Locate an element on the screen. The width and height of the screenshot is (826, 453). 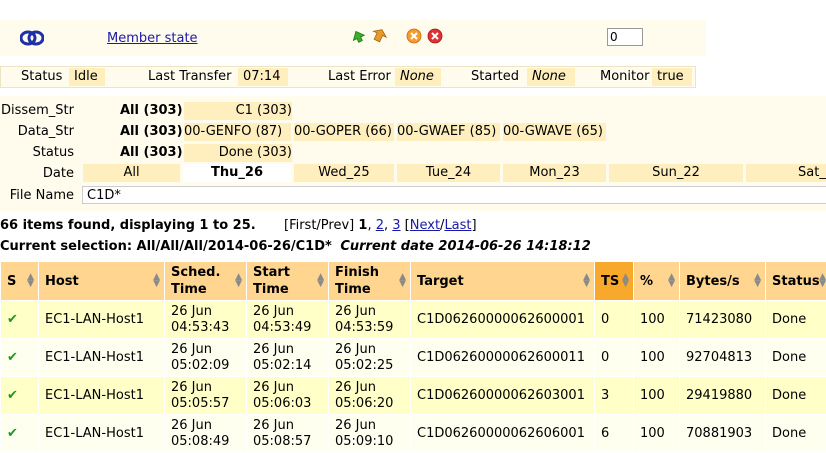
pager-next: Next is located at coordinates (425, 225).